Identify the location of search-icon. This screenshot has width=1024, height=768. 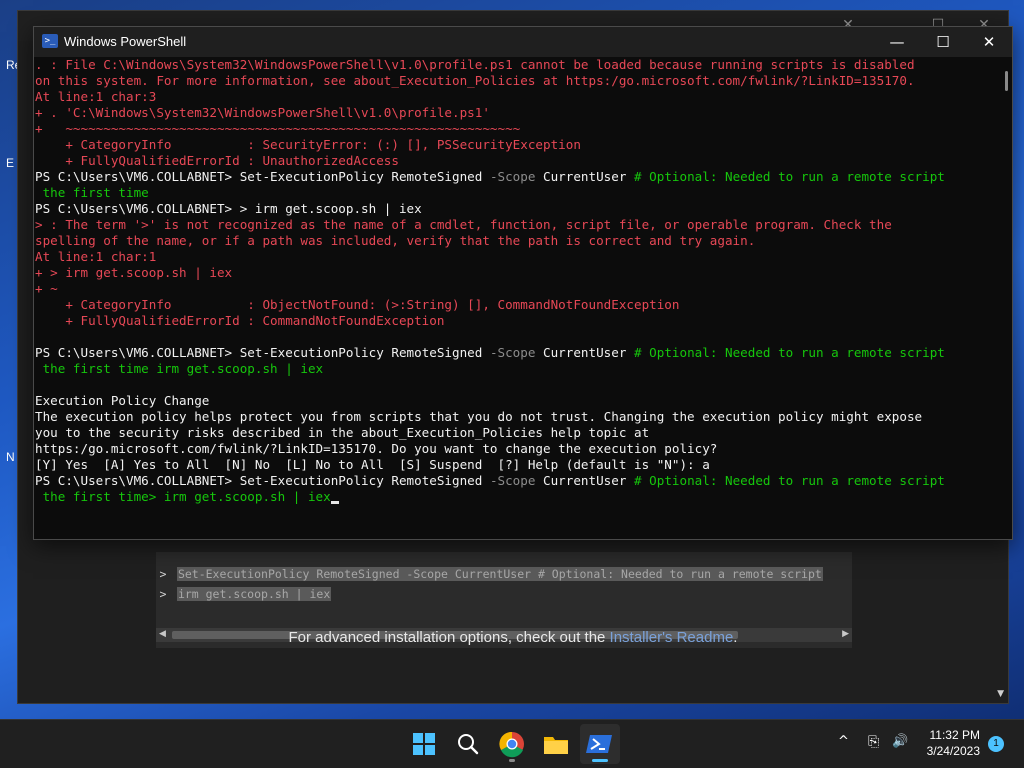
(468, 744).